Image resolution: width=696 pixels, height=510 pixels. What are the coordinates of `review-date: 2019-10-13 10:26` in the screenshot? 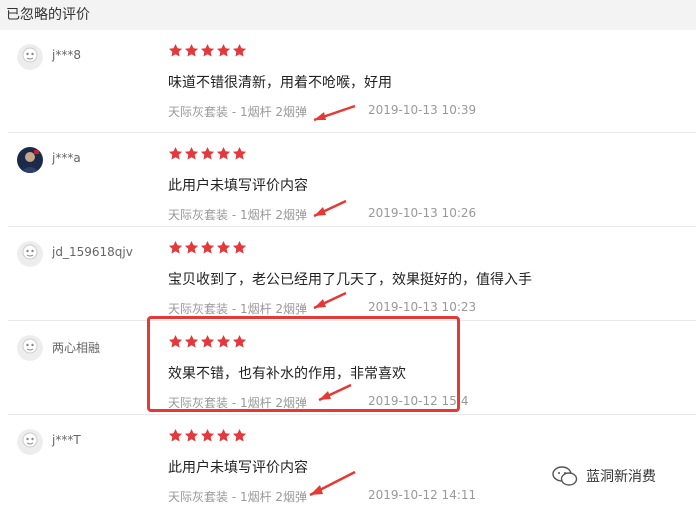 It's located at (422, 213).